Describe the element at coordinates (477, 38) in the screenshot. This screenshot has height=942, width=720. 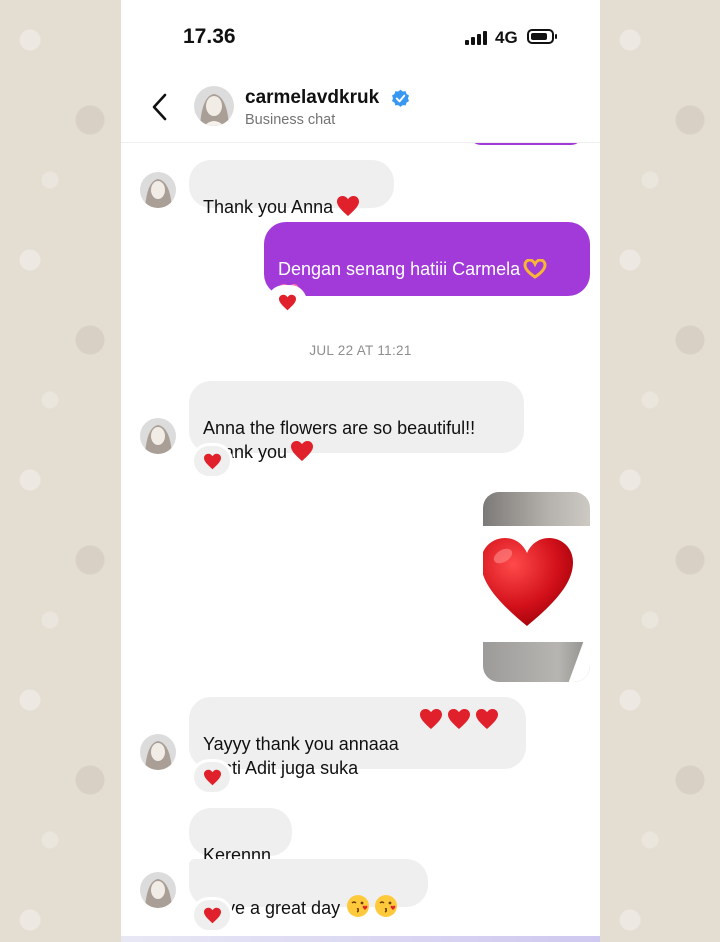
I see `signal-icon` at that location.